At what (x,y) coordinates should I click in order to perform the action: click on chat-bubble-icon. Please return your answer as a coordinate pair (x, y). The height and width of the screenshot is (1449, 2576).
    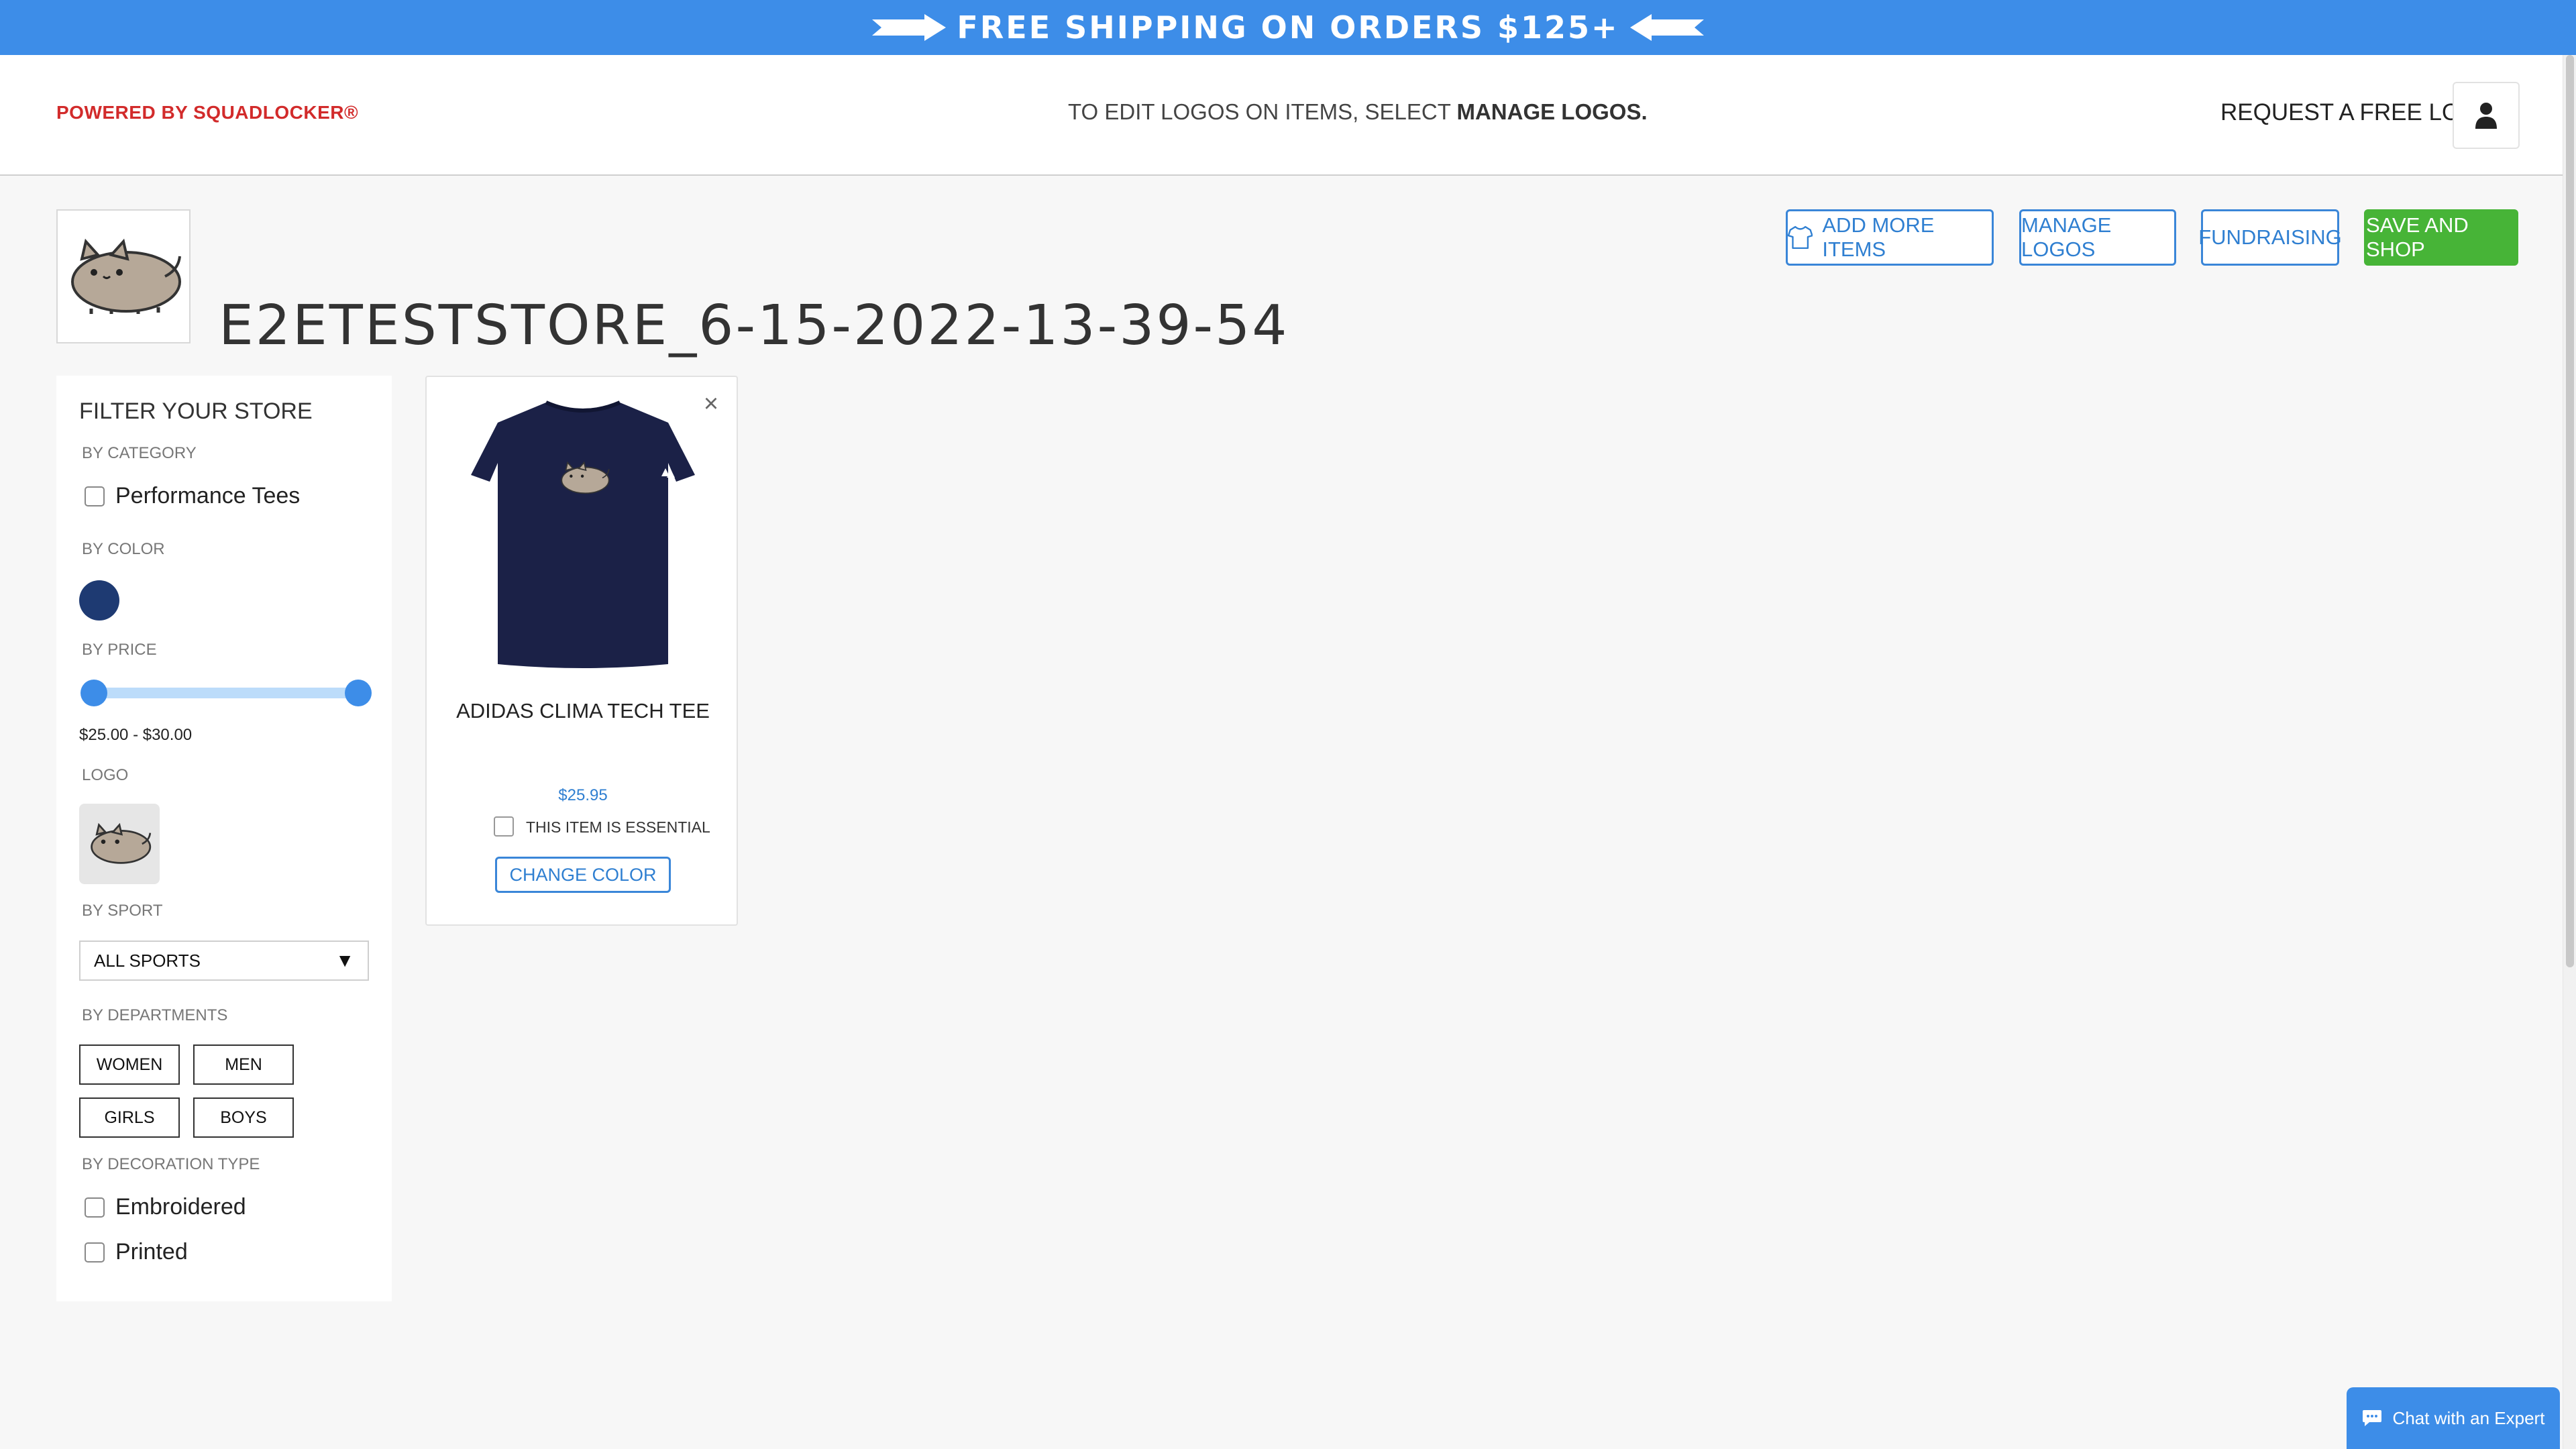
    Looking at the image, I should click on (2371, 1418).